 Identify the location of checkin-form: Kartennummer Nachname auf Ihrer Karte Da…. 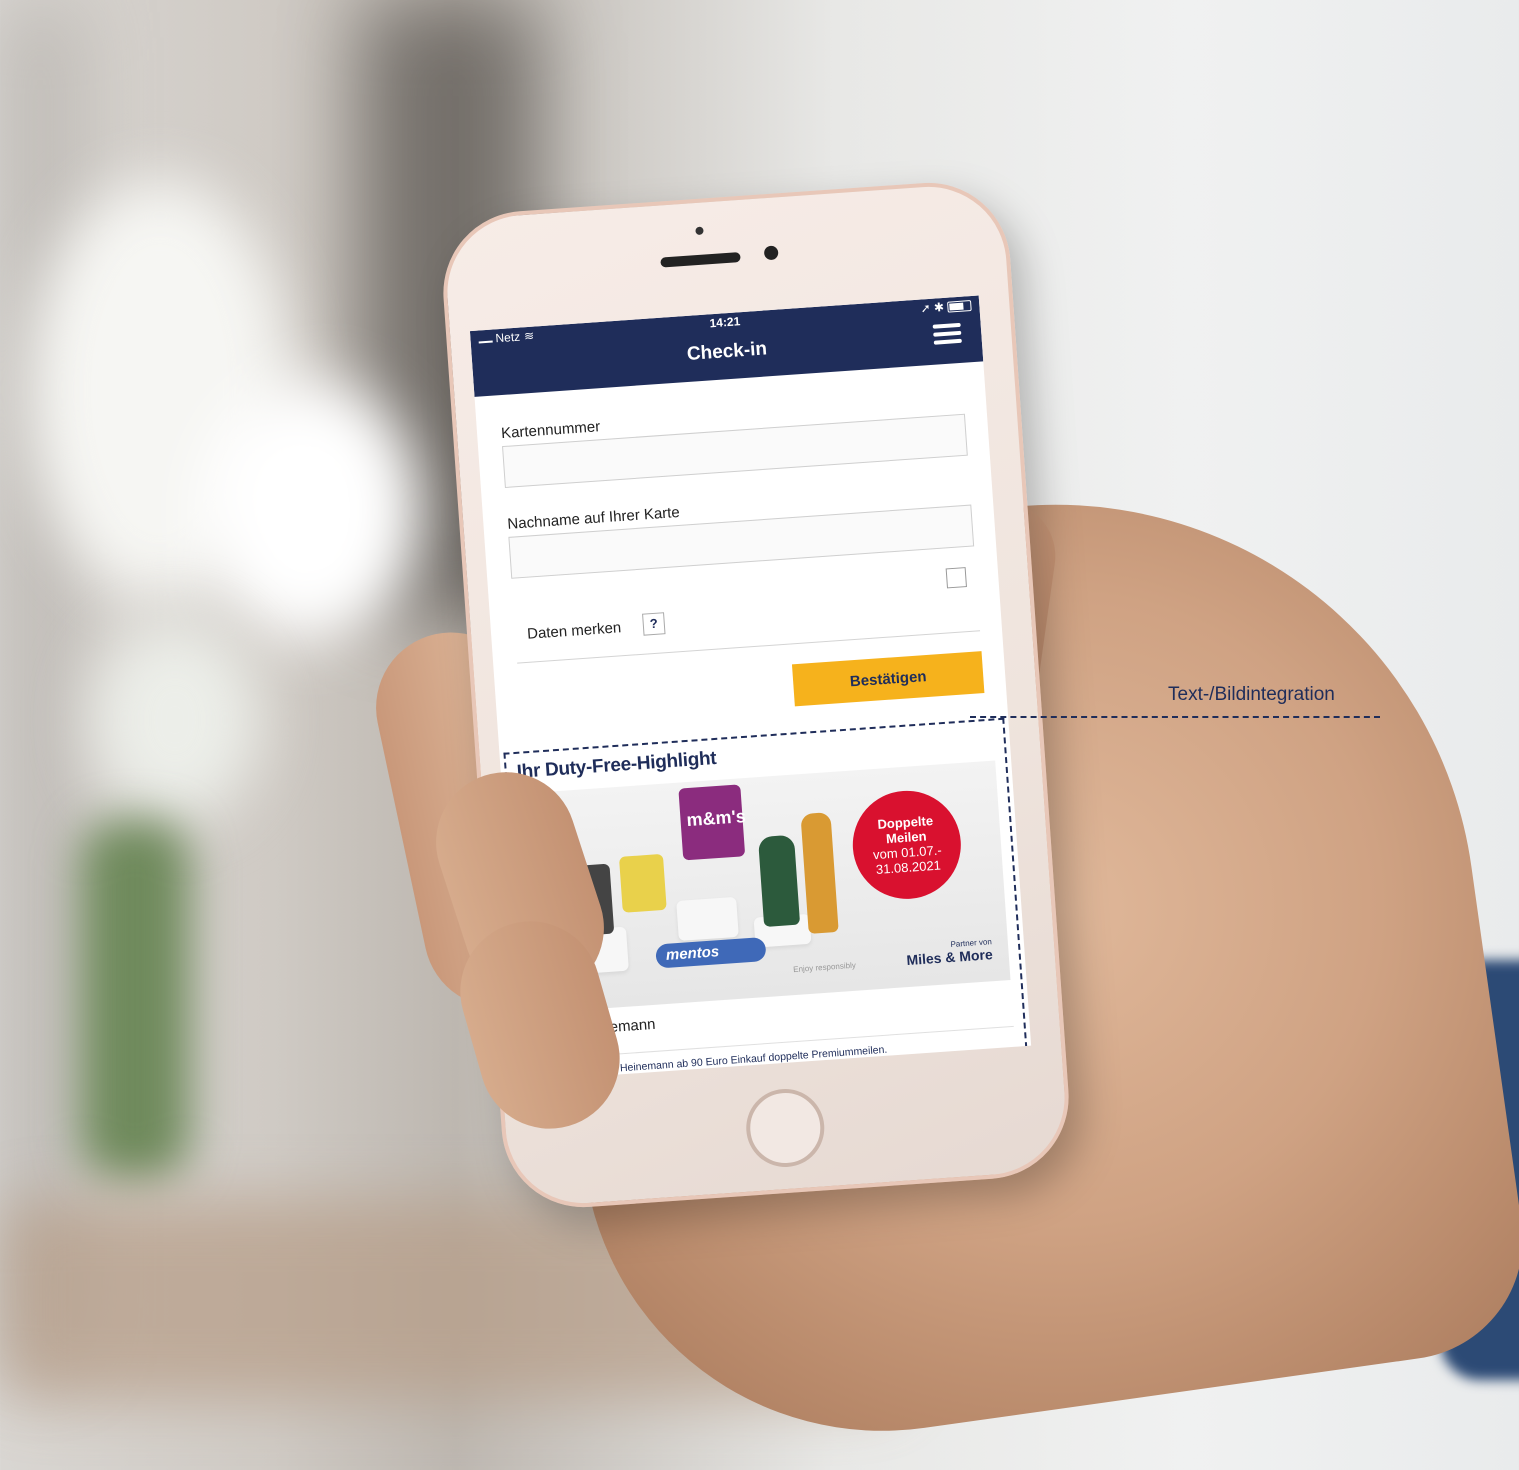
(741, 544).